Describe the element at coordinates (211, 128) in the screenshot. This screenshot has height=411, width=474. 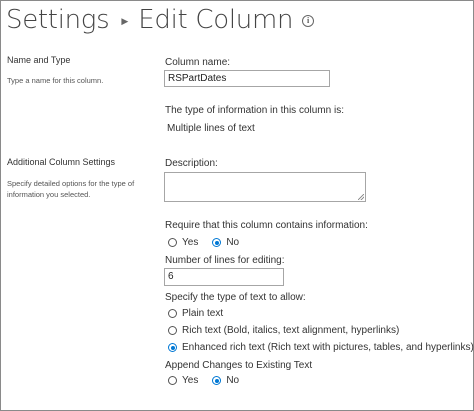
I see `column-type-value: Multiple lines of text` at that location.